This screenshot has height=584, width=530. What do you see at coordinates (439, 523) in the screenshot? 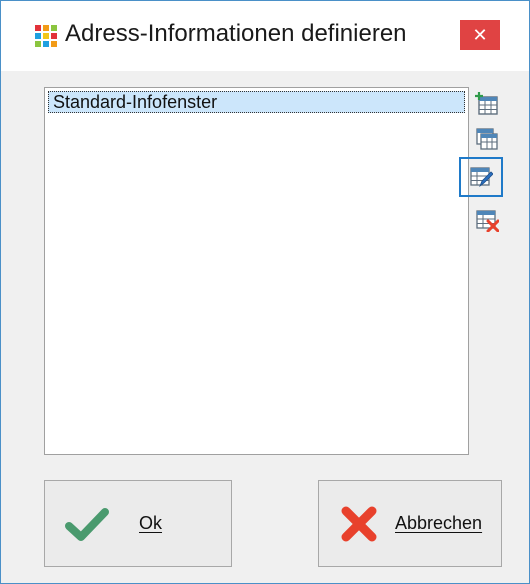
I see `cancel-label: Abbrechen` at bounding box center [439, 523].